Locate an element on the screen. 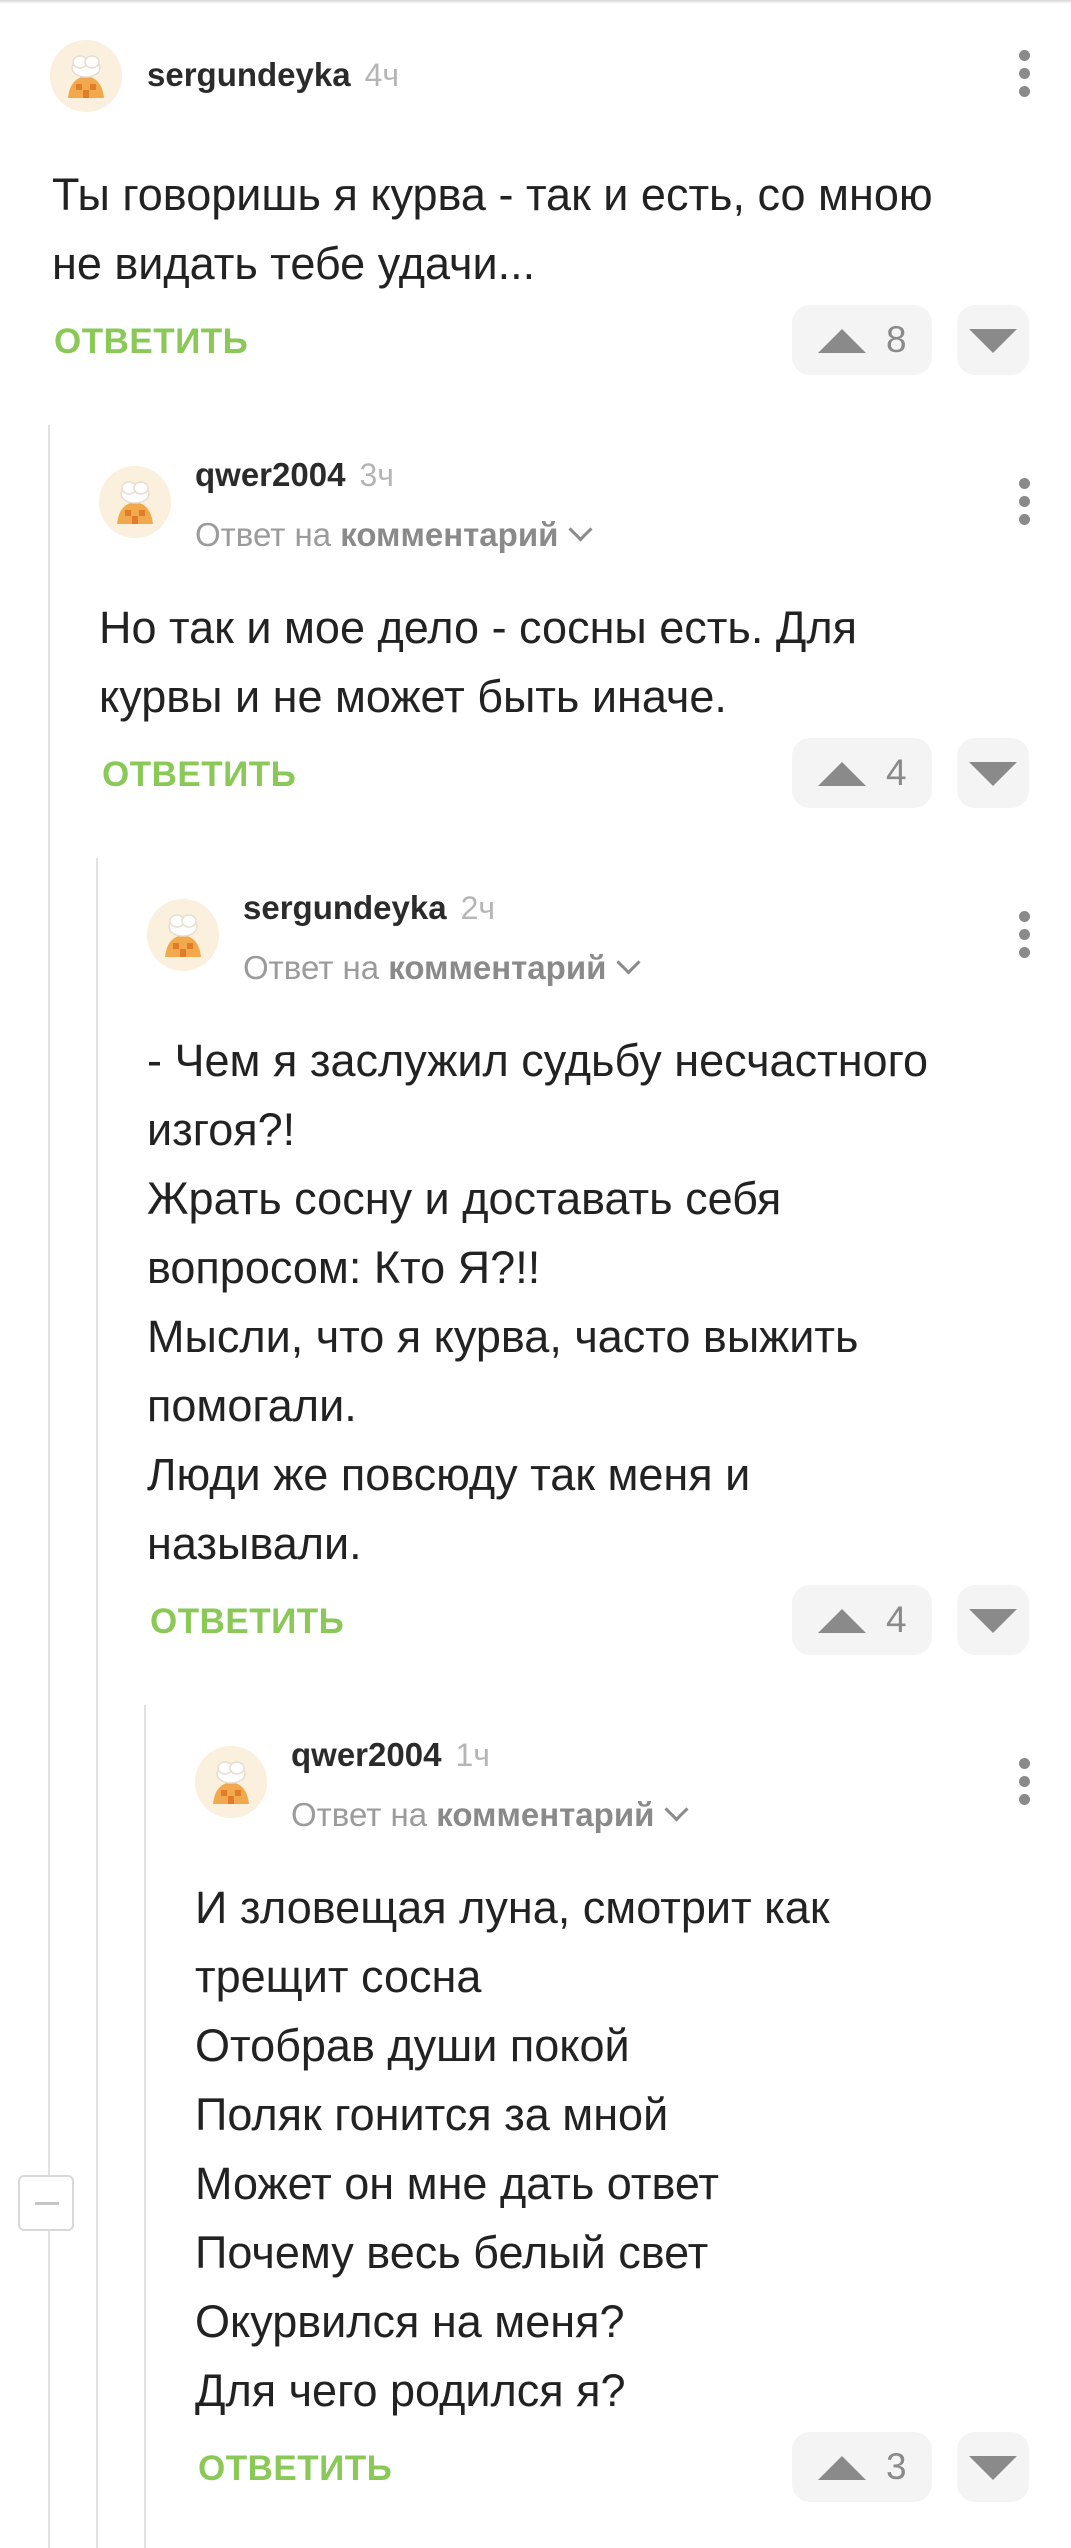 Image resolution: width=1071 pixels, height=2548 pixels. comment-username: sergundeyka 2ч is located at coordinates (369, 908).